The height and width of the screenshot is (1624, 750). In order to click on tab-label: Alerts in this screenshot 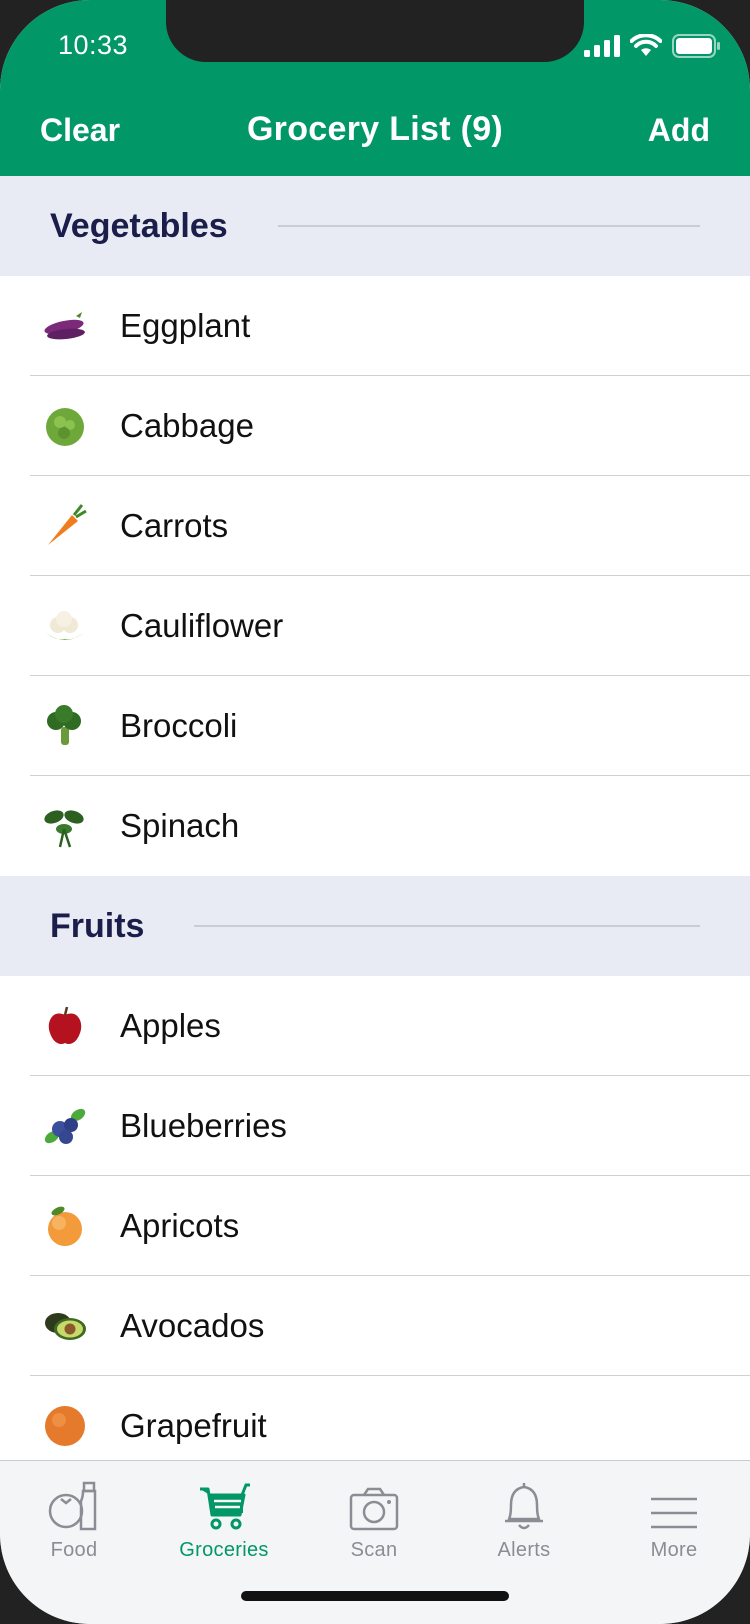, I will do `click(524, 1550)`.